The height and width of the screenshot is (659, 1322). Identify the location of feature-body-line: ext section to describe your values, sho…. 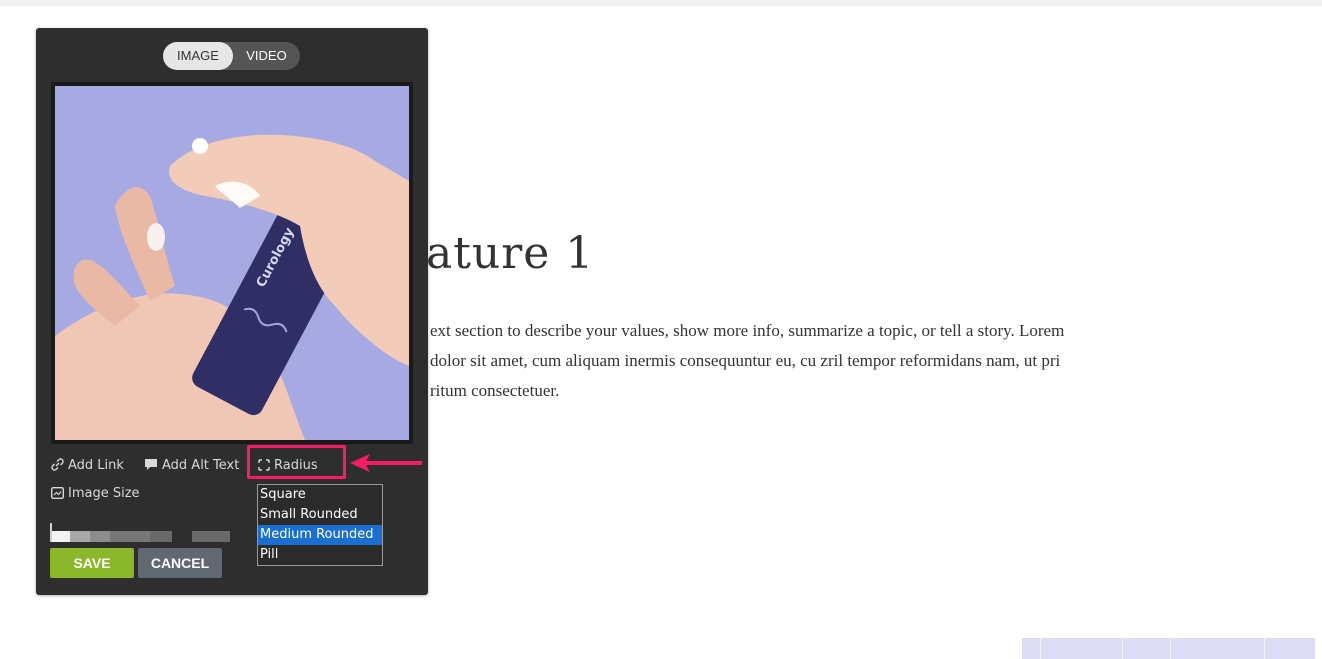
(747, 330).